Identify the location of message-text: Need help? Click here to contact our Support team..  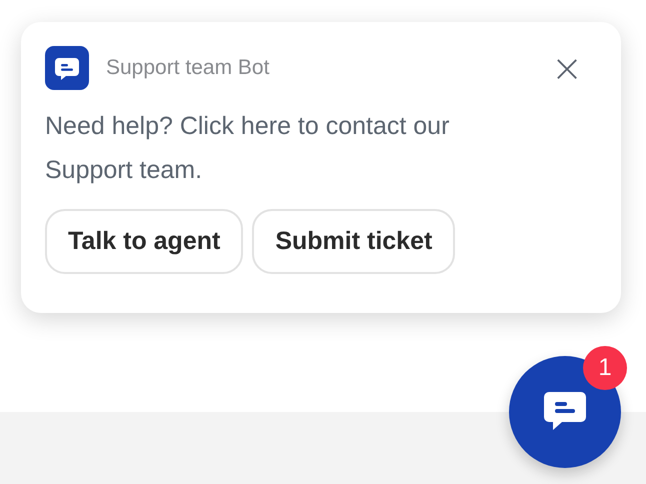
(247, 148).